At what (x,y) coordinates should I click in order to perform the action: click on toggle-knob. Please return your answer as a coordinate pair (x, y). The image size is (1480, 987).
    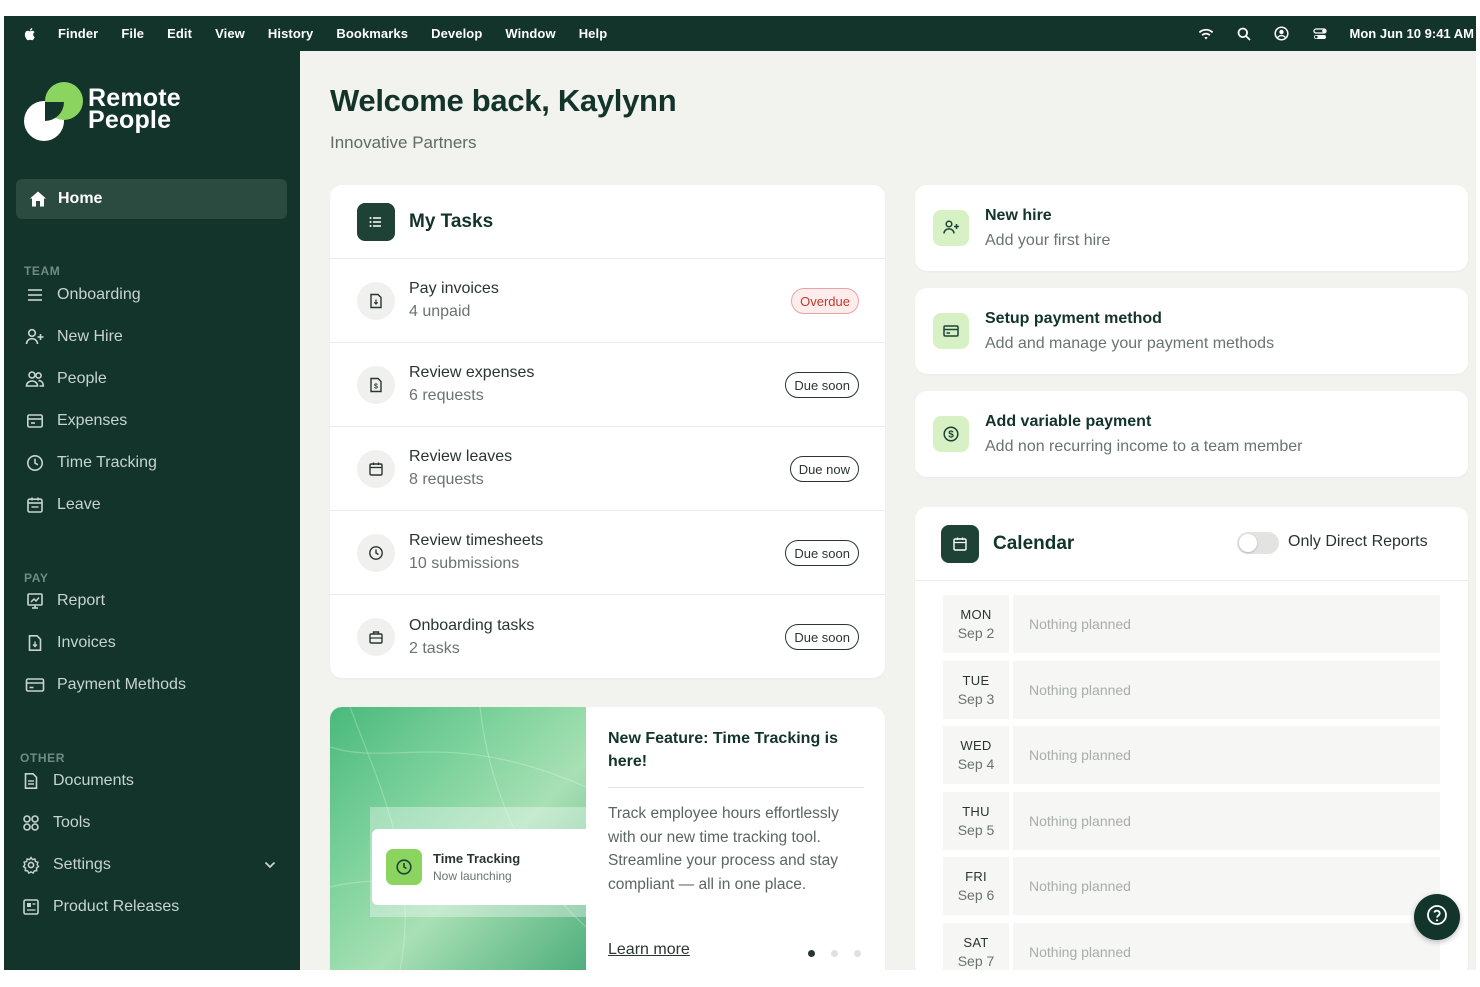
    Looking at the image, I should click on (1248, 543).